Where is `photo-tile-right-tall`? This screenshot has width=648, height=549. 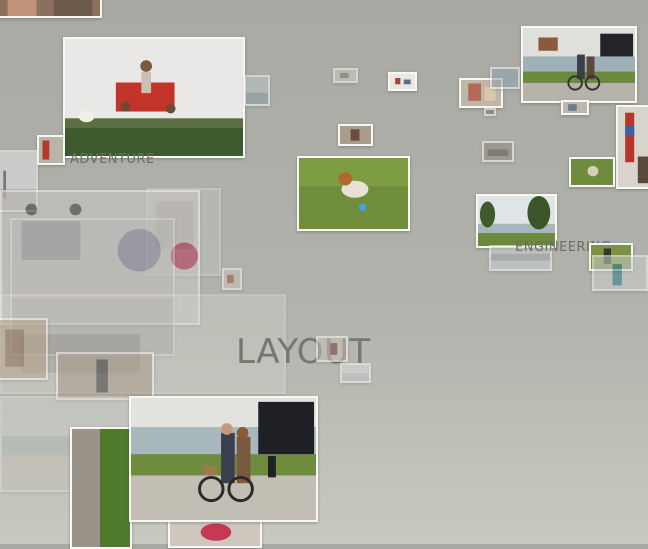
photo-tile-right-tall is located at coordinates (632, 147).